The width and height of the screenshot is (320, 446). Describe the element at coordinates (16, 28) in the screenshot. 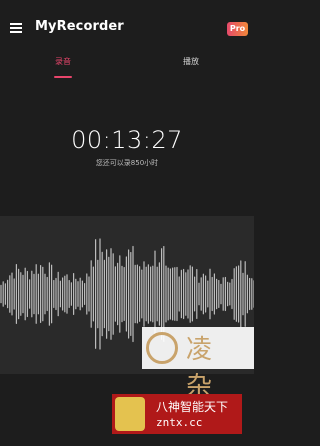

I see `menu-icon` at that location.